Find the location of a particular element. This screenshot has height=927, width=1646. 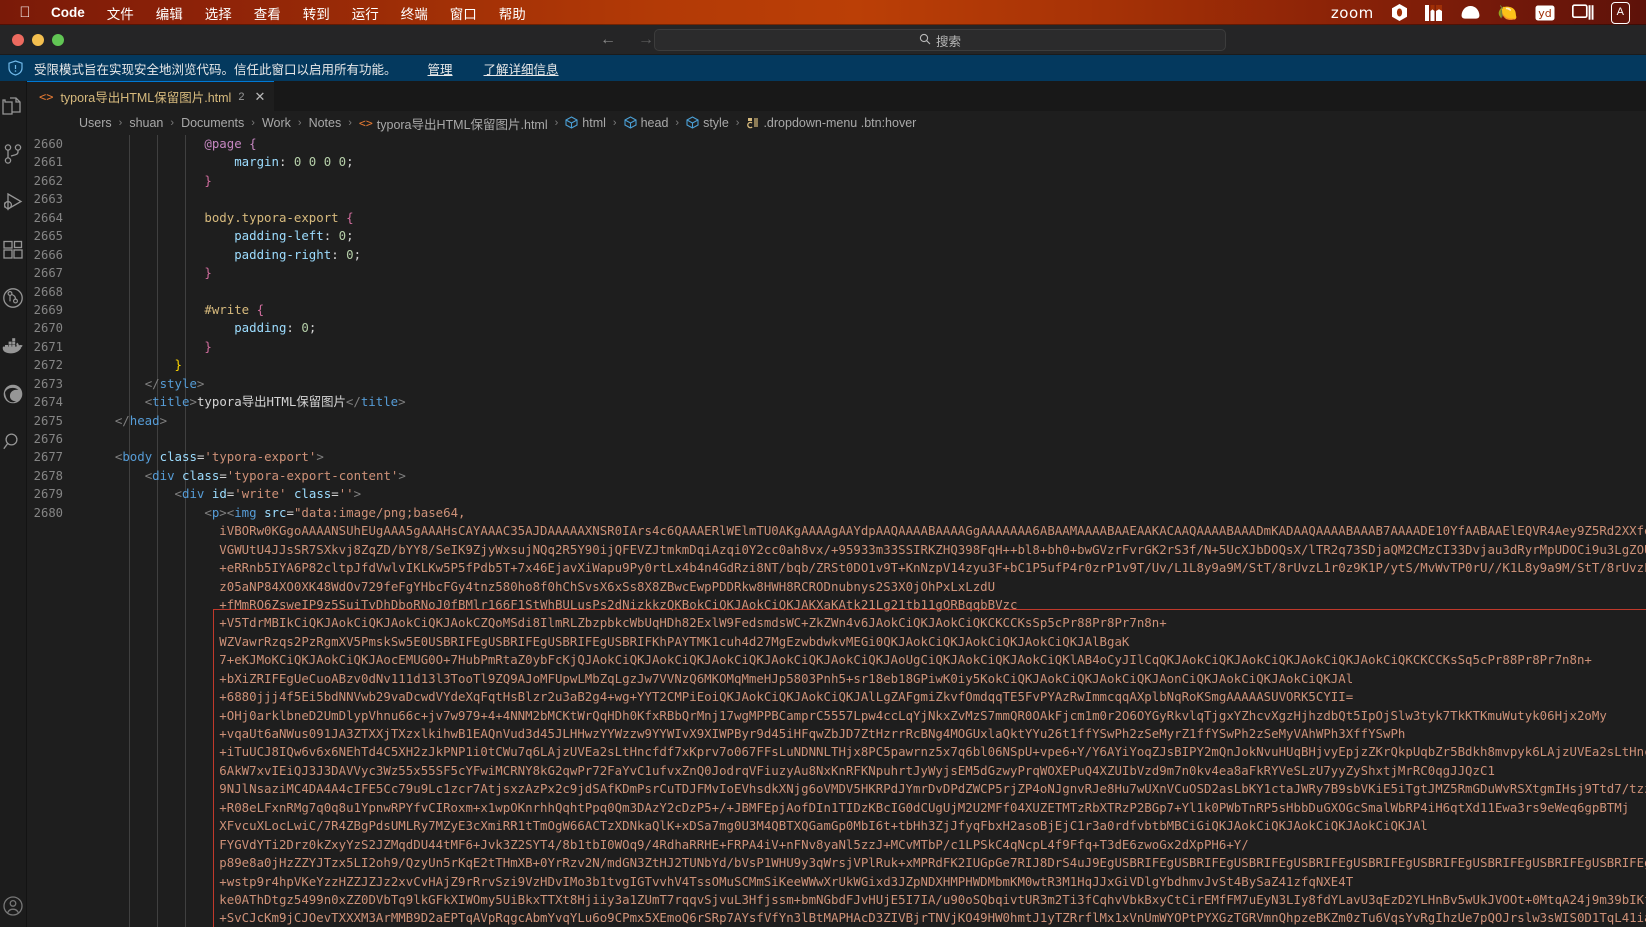

split-view-icon is located at coordinates (1582, 13).